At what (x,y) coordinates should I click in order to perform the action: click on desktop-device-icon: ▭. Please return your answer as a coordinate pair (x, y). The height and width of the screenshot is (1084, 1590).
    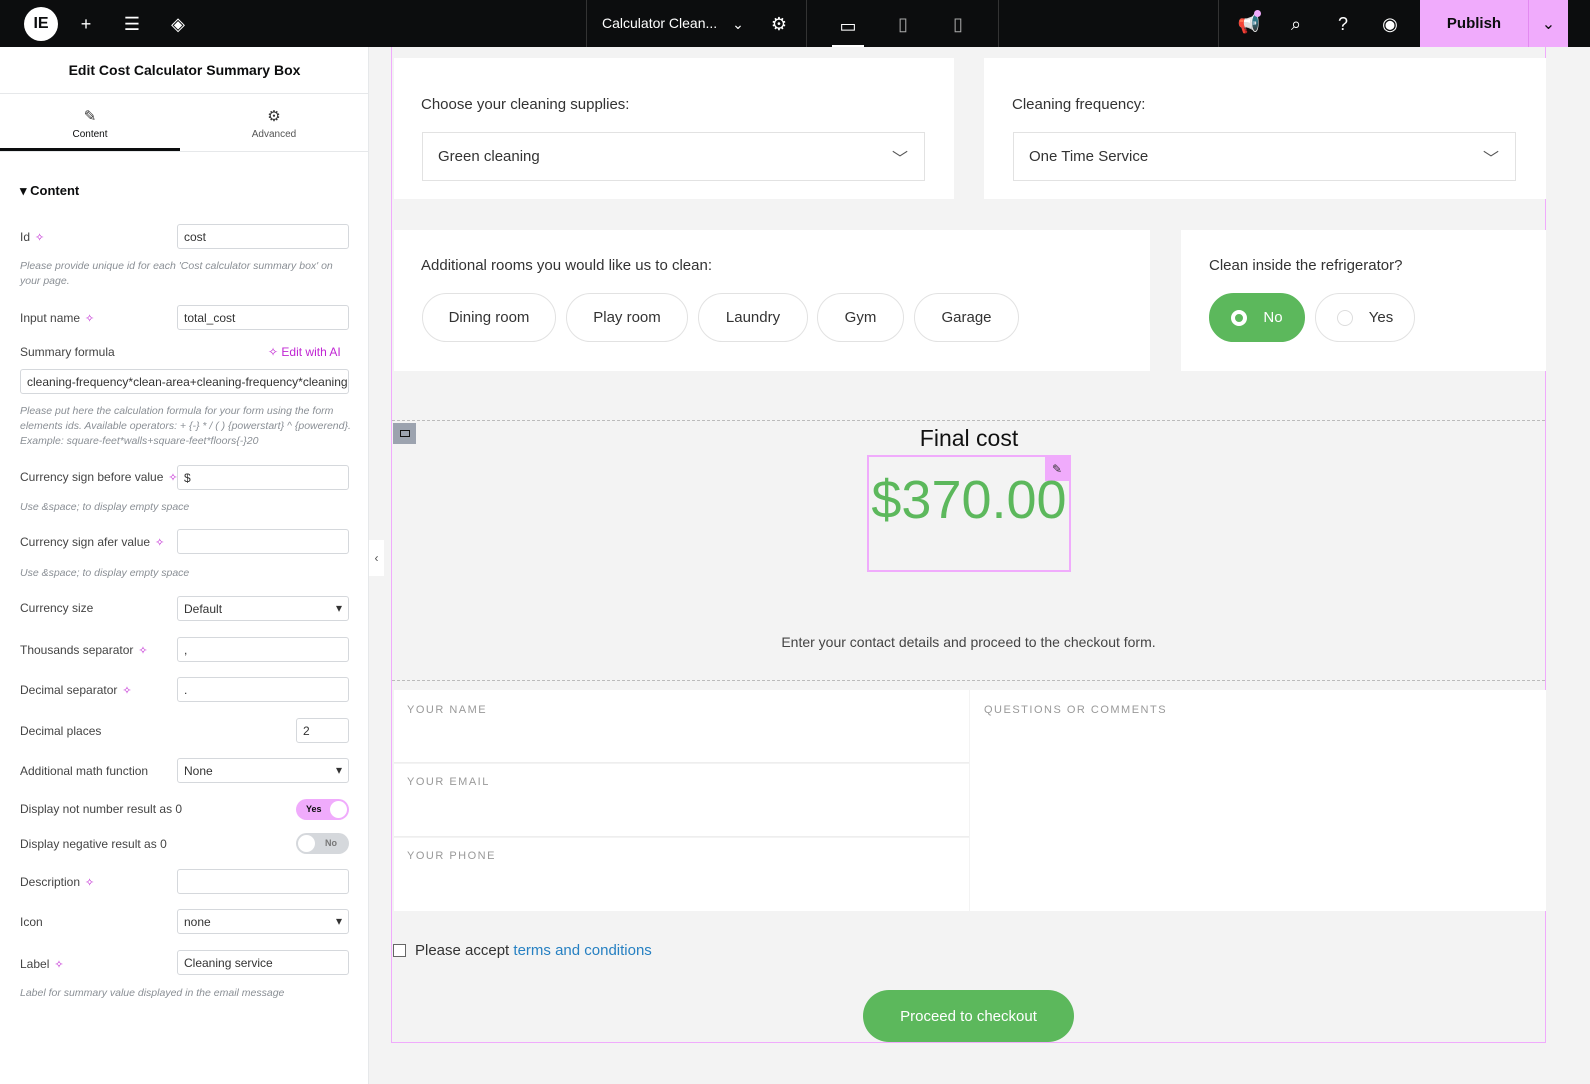
    Looking at the image, I should click on (848, 27).